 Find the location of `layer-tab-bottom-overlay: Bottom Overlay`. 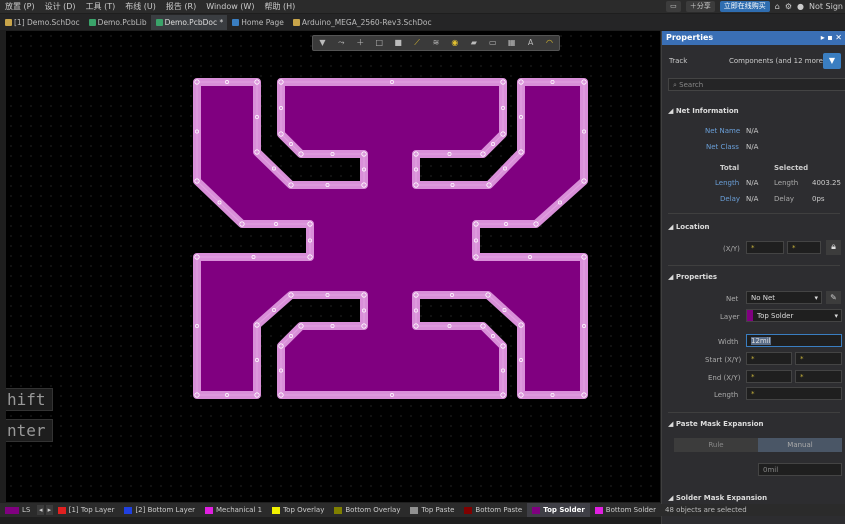

layer-tab-bottom-overlay: Bottom Overlay is located at coordinates (367, 510).